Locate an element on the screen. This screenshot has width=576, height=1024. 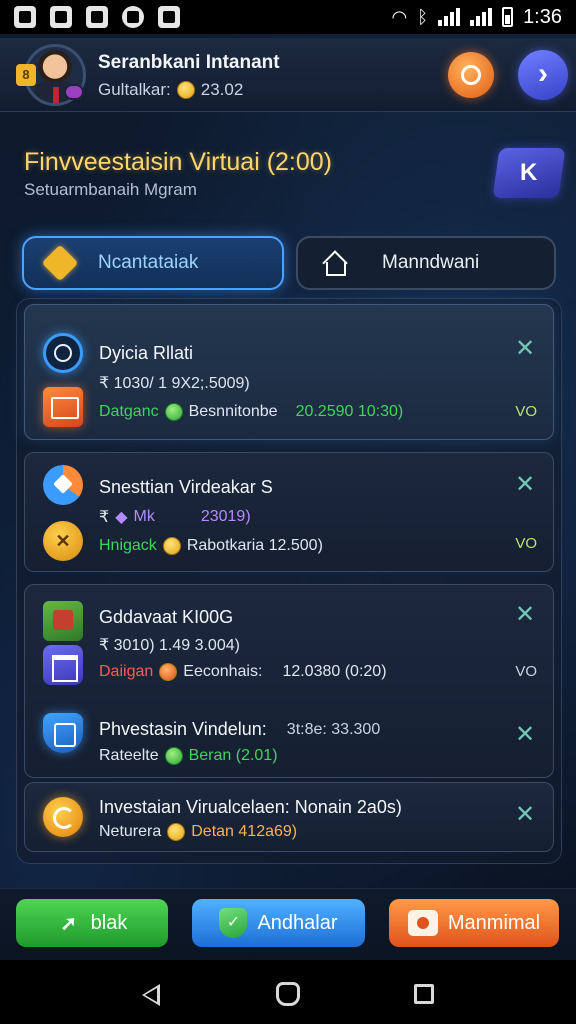
balance-label: Gultalkar: is located at coordinates (134, 89).